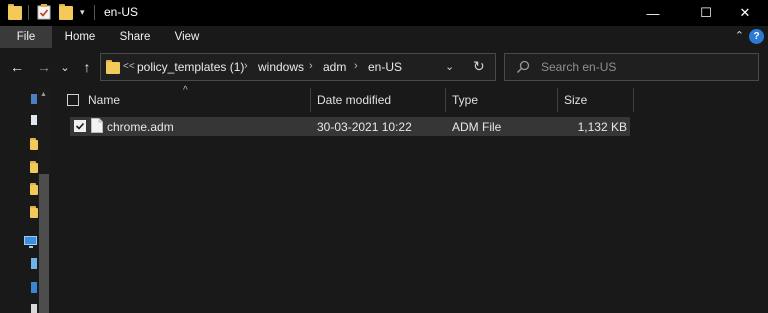  Describe the element at coordinates (65, 67) in the screenshot. I see `recent-locations-icon: ⌄` at that location.